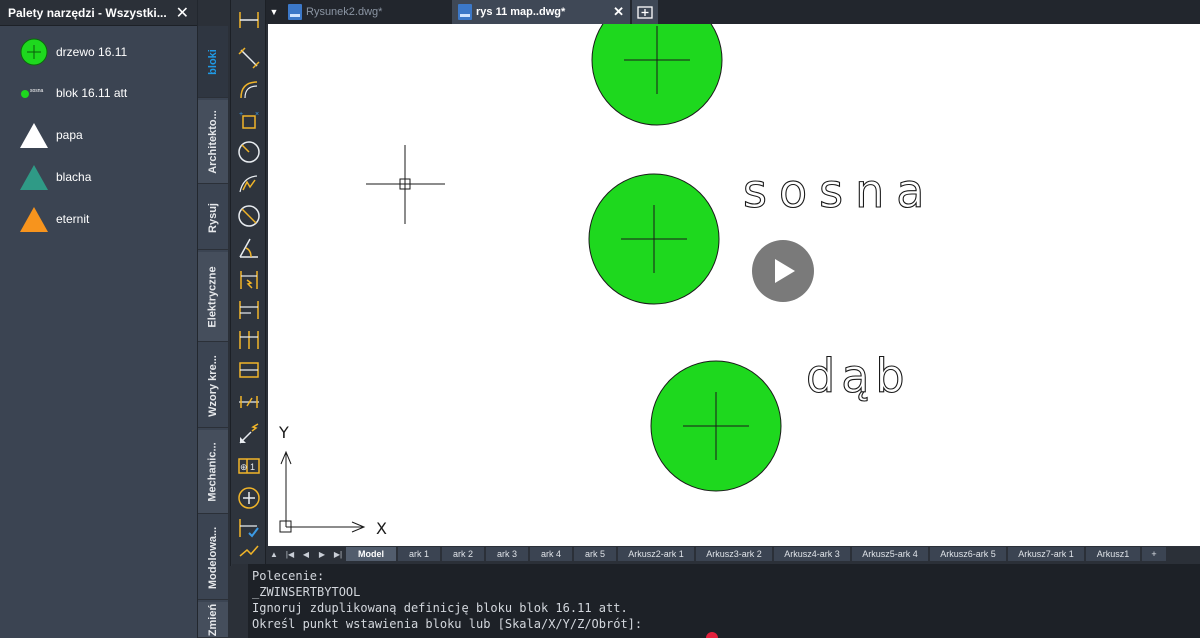 The image size is (1200, 638). What do you see at coordinates (1046, 554) in the screenshot?
I see `layout-tab: Arkusz7-ark 1` at bounding box center [1046, 554].